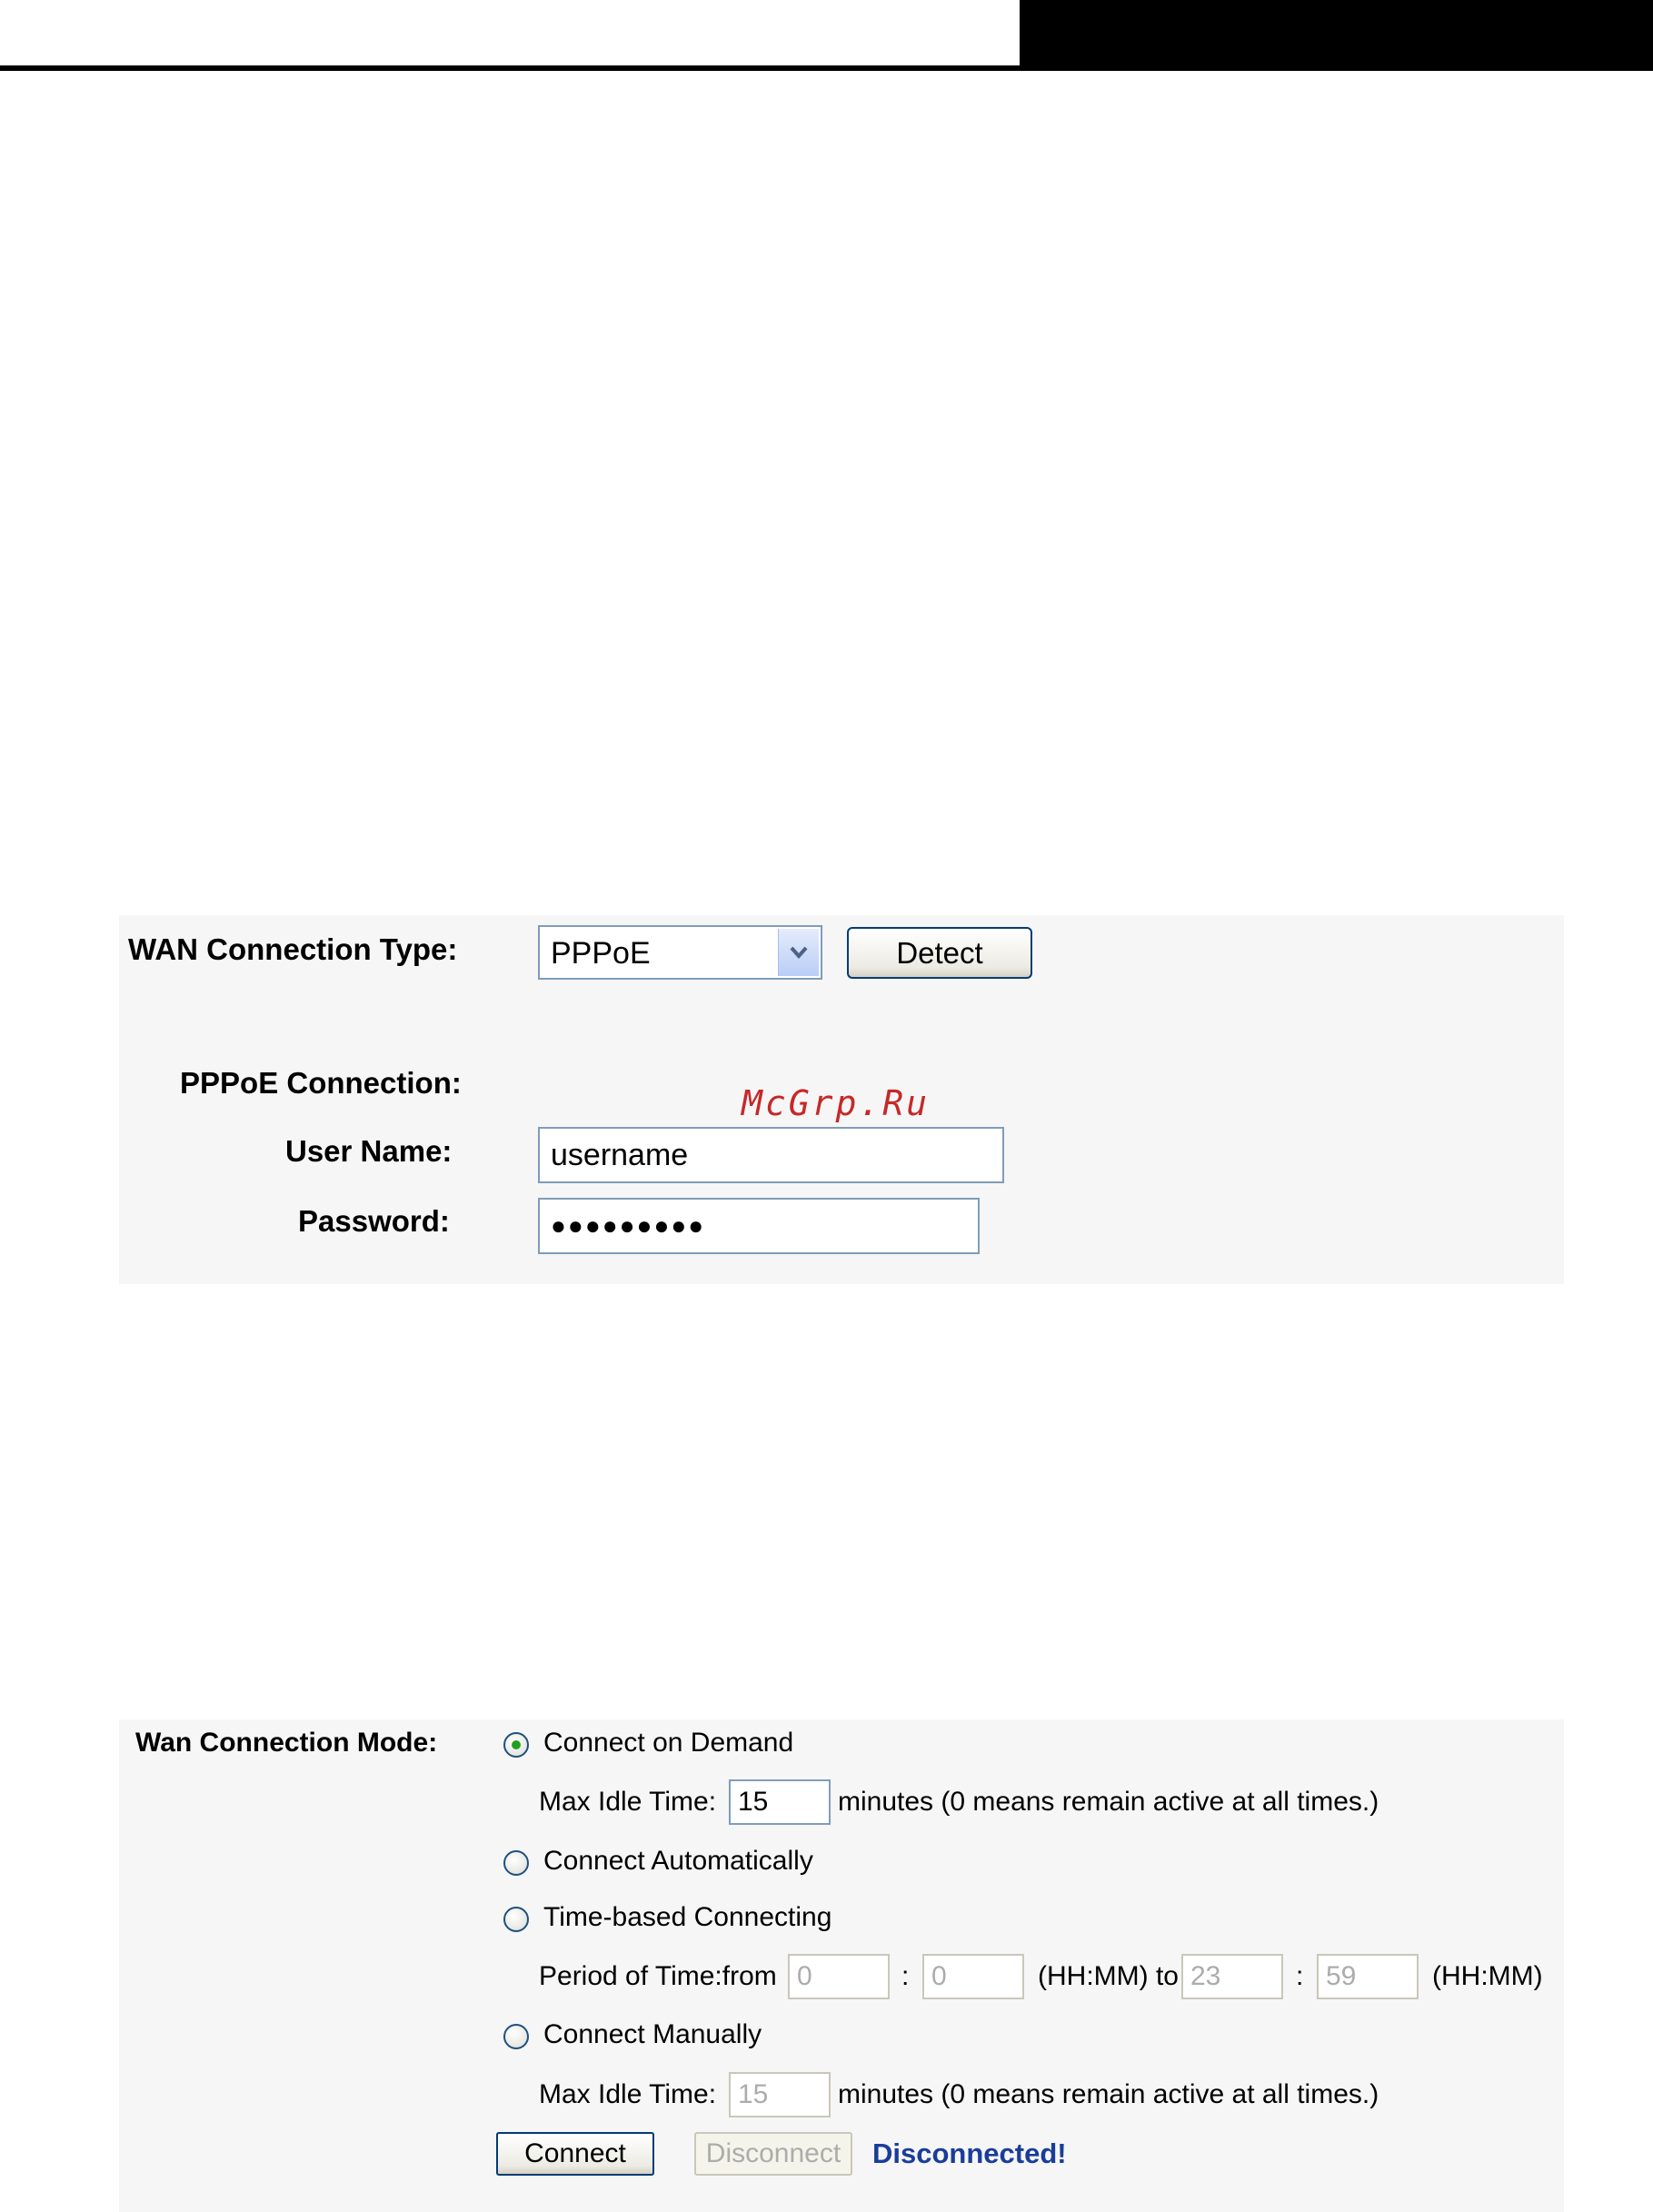  Describe the element at coordinates (1487, 1976) in the screenshot. I see `period-end-label: (HH:MM)` at that location.